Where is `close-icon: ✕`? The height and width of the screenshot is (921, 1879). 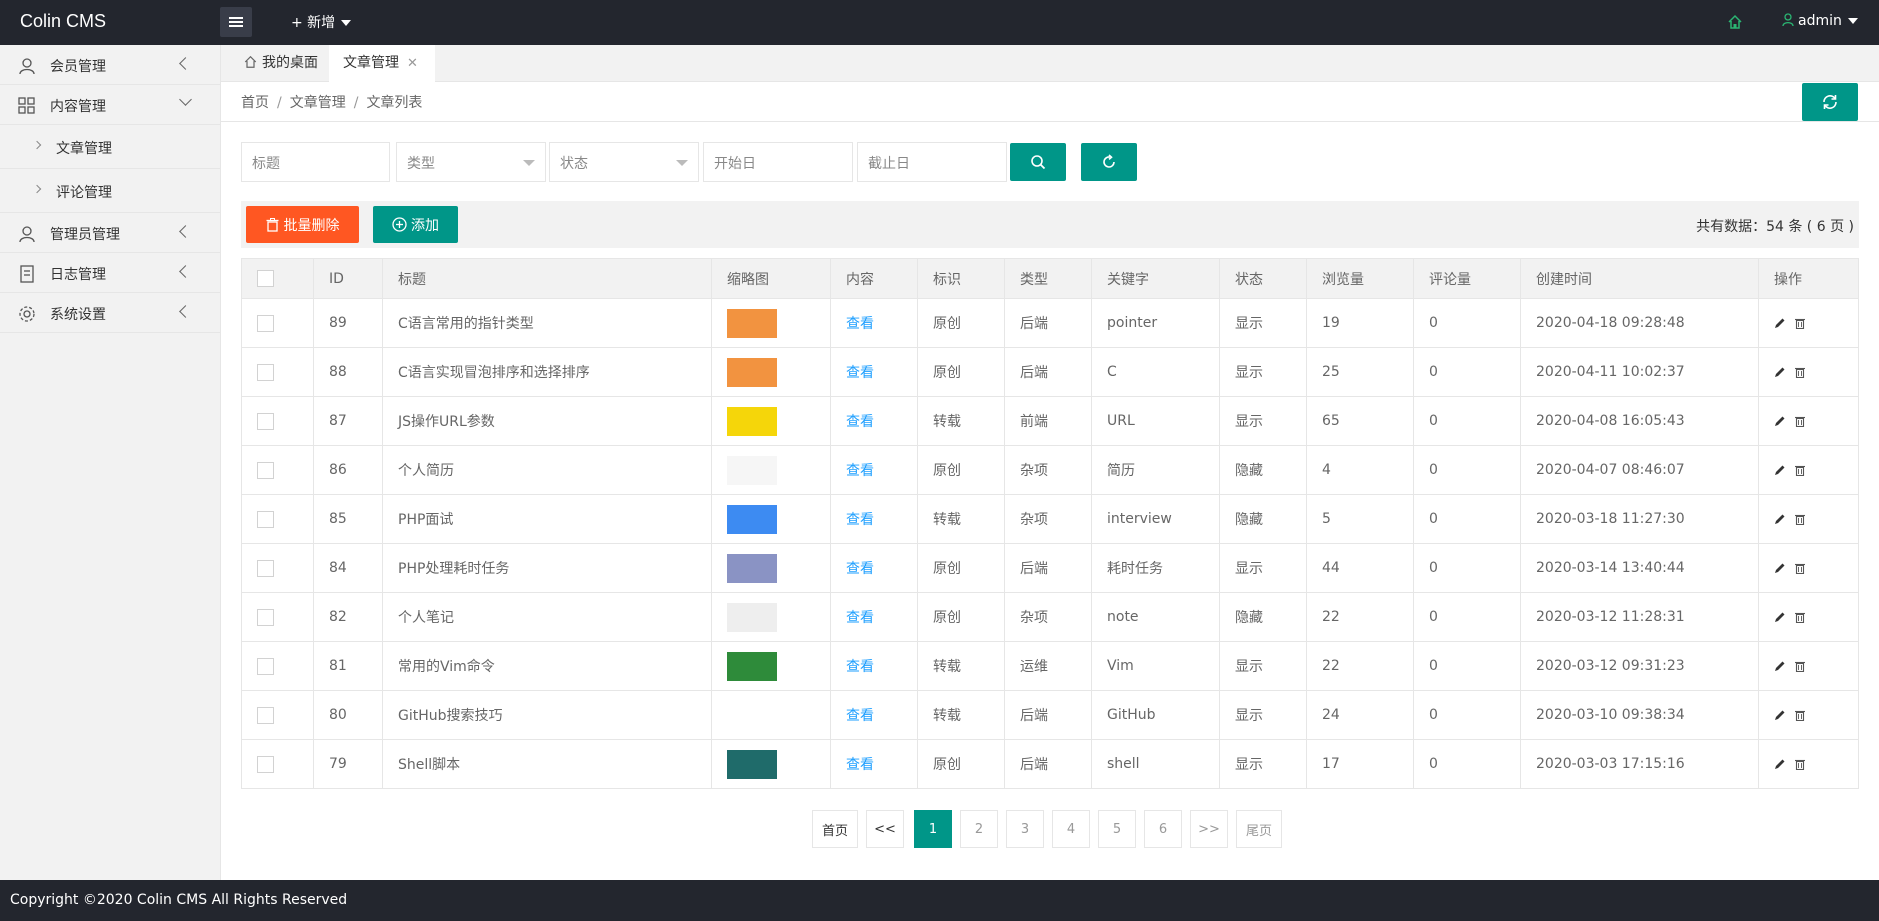 close-icon: ✕ is located at coordinates (412, 63).